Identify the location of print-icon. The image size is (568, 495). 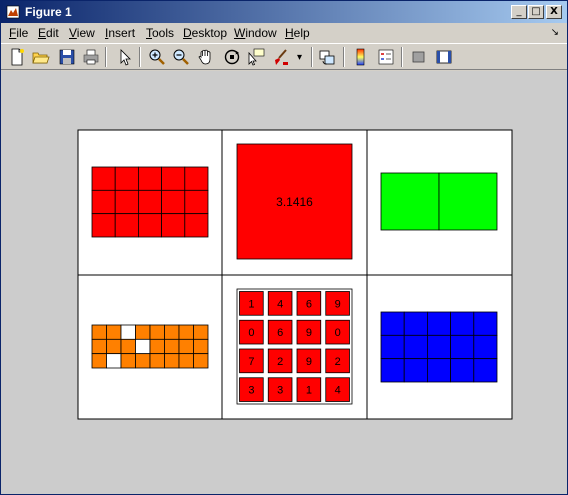
(91, 57).